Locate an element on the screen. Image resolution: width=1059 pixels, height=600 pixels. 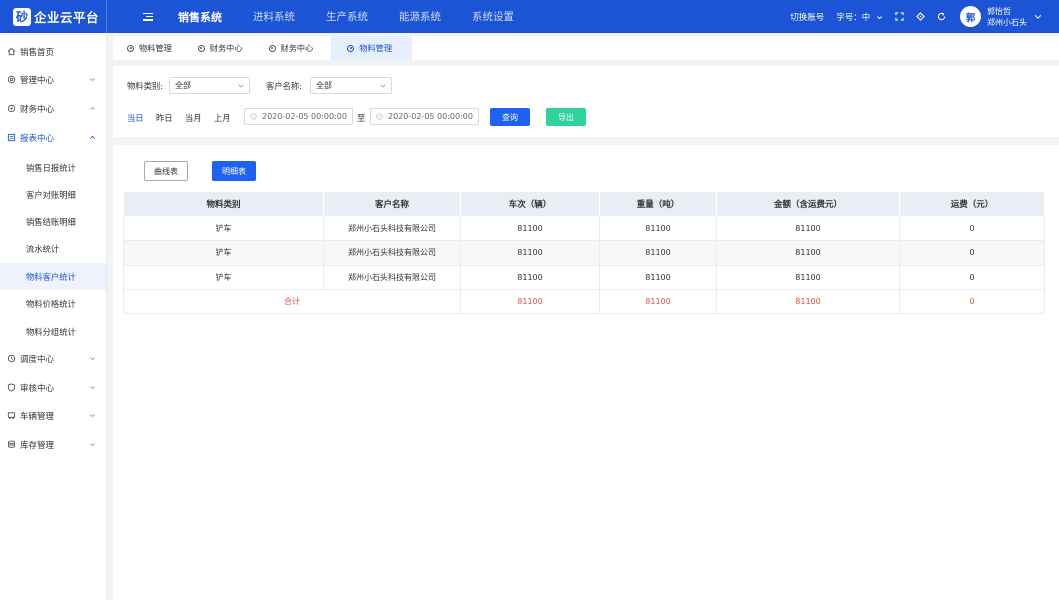
tab-finance-center: 财务中心 is located at coordinates (219, 48).